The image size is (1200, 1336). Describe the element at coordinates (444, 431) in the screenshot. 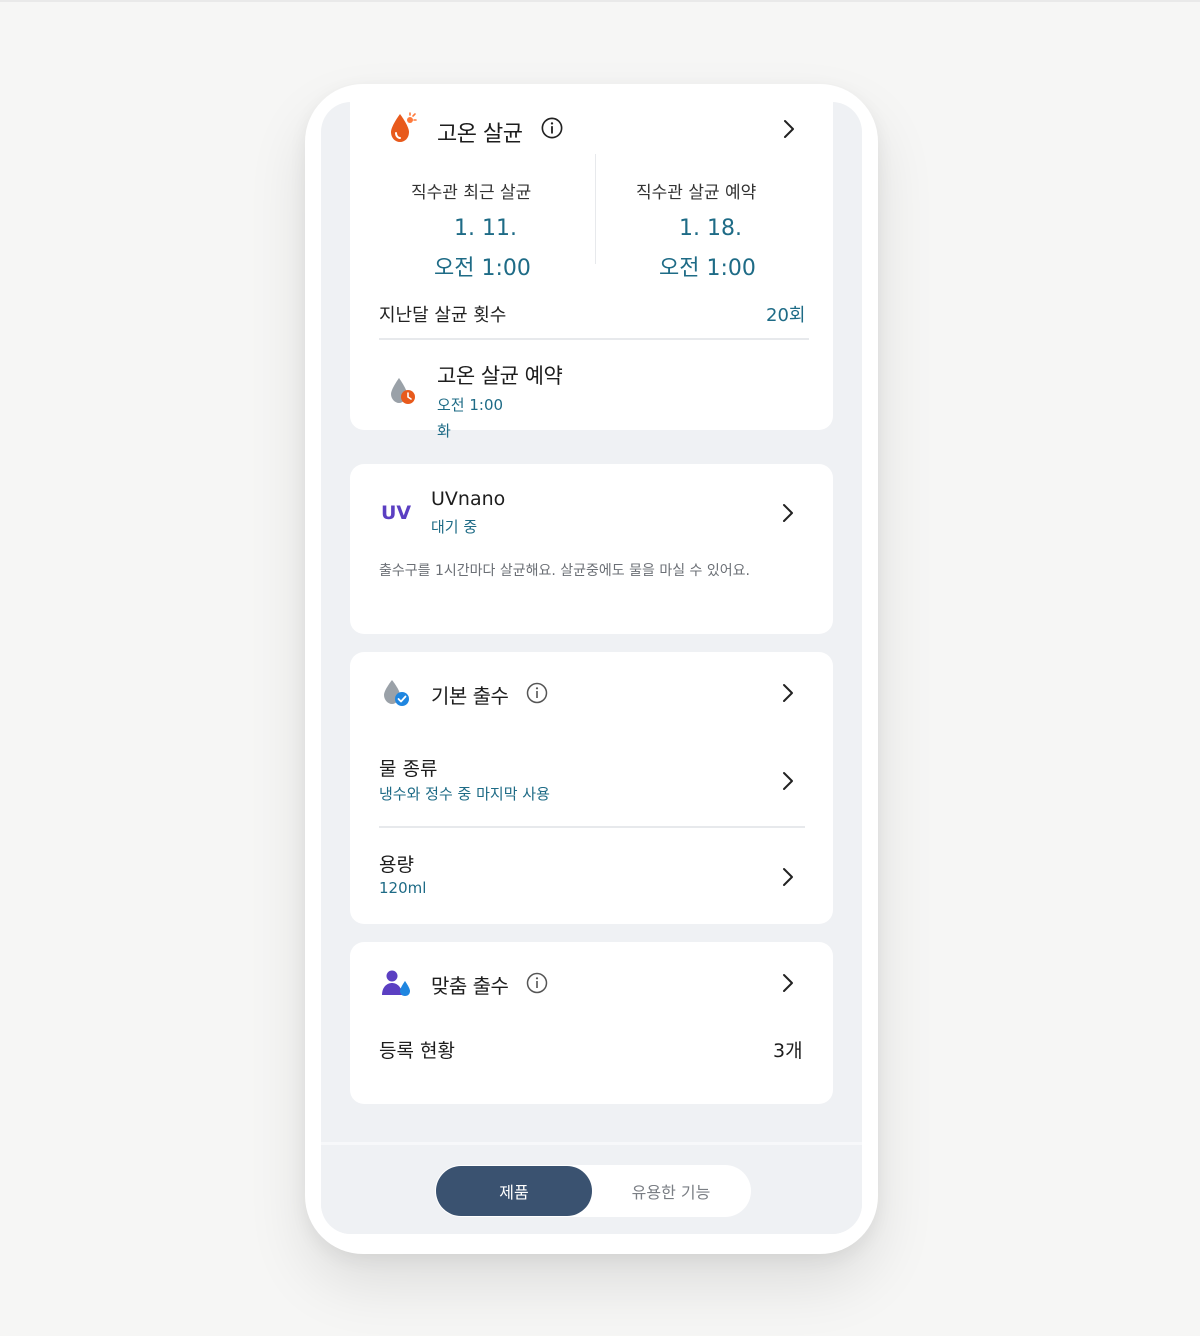

I see `schedule-day: 화` at that location.